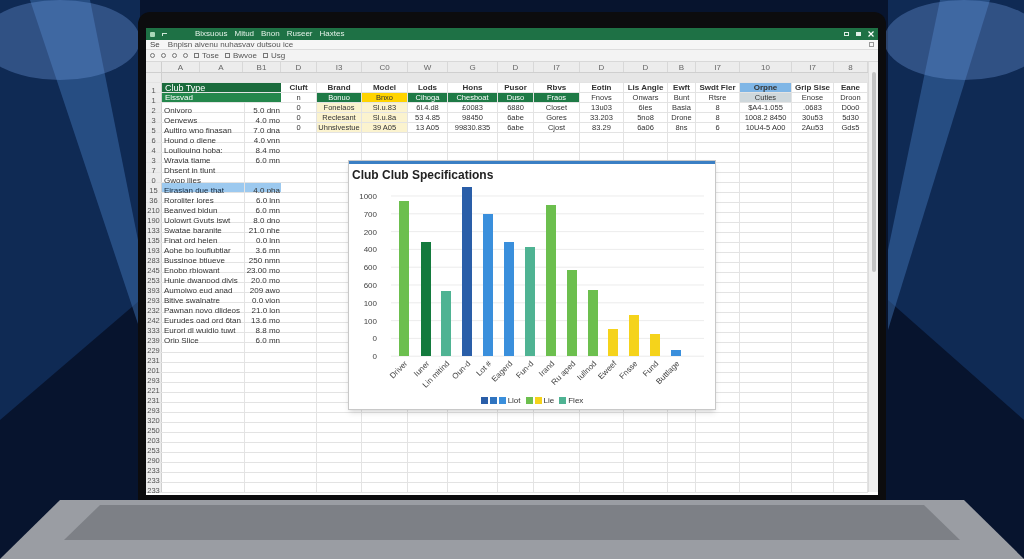 The image size is (1024, 559). Describe the element at coordinates (332, 34) in the screenshot. I see `ribbon-tab: Haxtes` at that location.